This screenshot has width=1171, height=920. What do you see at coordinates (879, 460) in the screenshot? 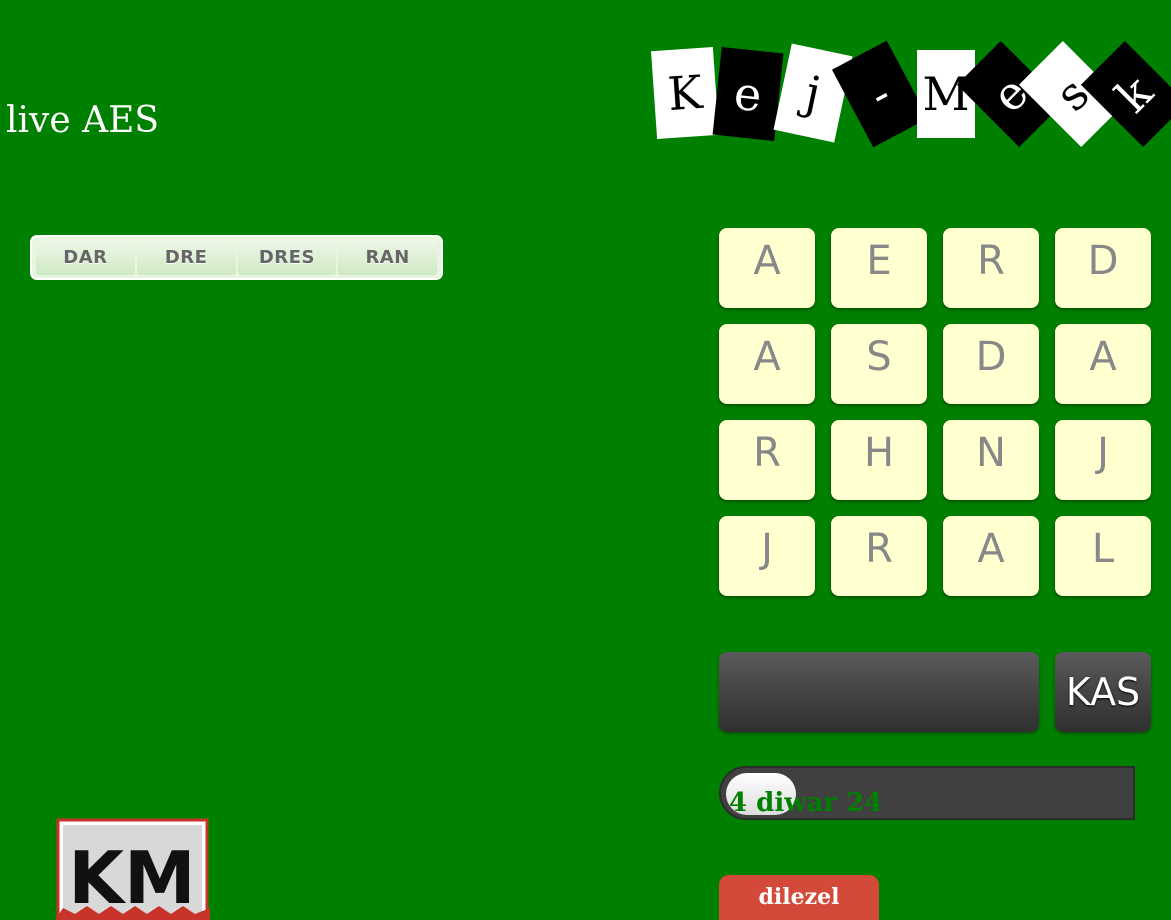
I see `letter-tile: H` at bounding box center [879, 460].